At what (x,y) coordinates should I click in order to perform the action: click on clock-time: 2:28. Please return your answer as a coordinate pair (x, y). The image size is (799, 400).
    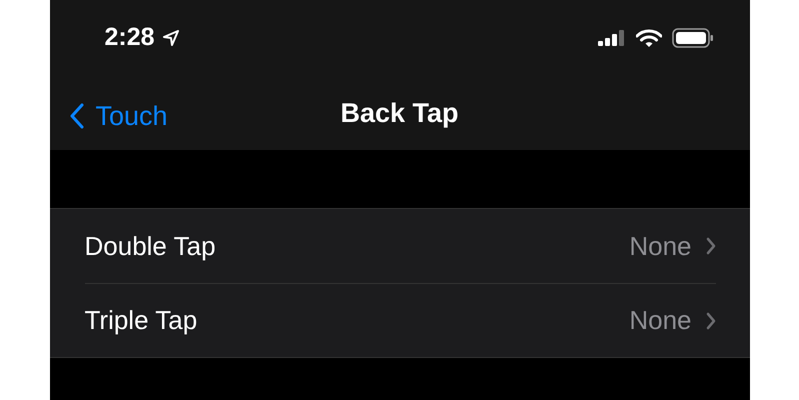
    Looking at the image, I should click on (129, 38).